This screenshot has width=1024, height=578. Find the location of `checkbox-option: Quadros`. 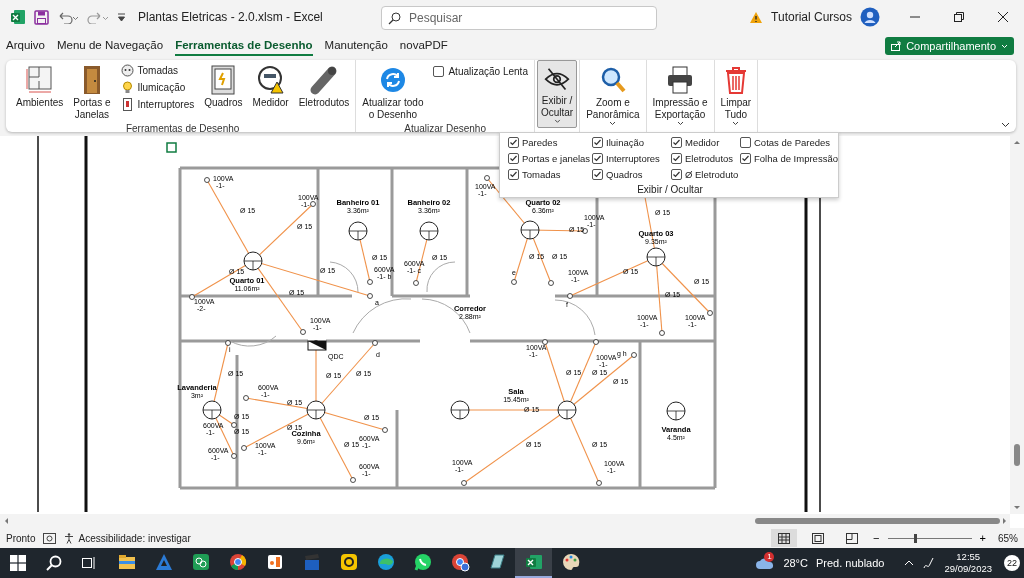

checkbox-option: Quadros is located at coordinates (631, 174).